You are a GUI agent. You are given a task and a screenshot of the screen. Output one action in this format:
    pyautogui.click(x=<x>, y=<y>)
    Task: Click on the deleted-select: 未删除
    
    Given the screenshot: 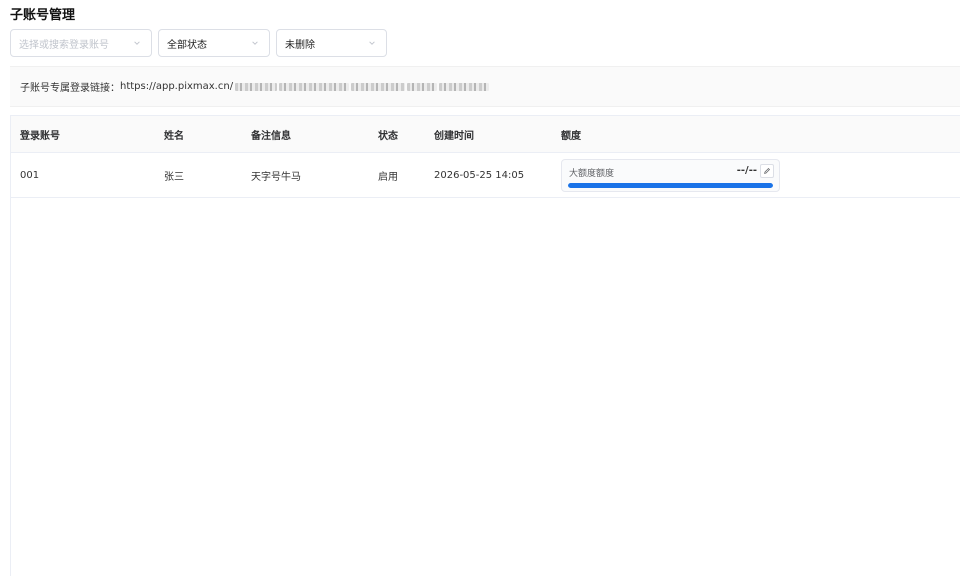 What is the action you would take?
    pyautogui.click(x=331, y=43)
    